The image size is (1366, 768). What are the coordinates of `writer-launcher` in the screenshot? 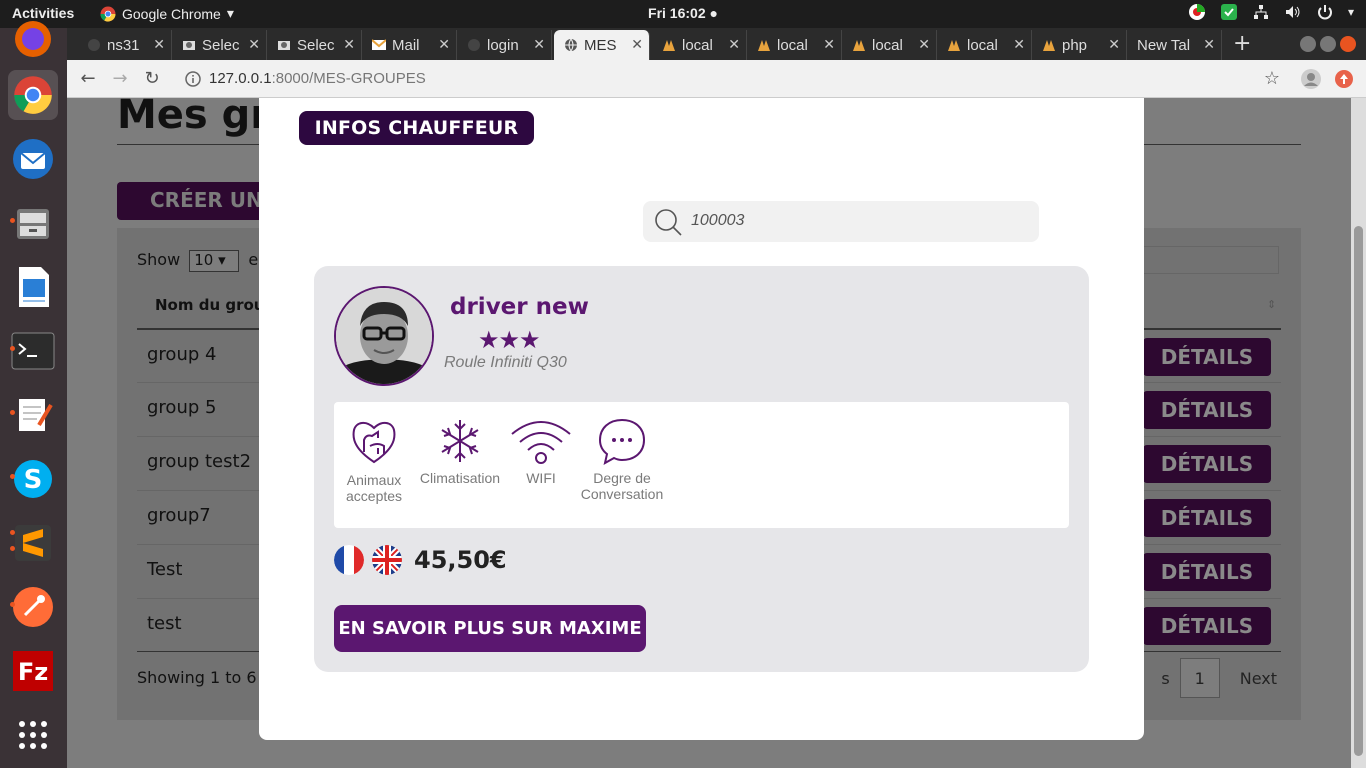 It's located at (33, 287).